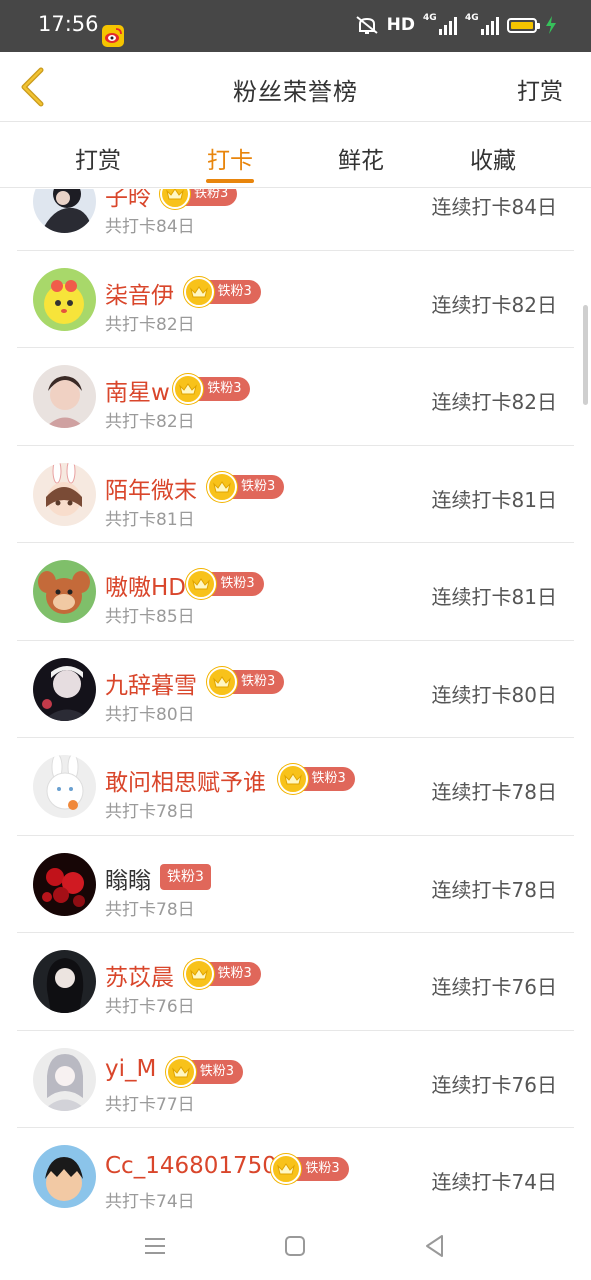  Describe the element at coordinates (494, 694) in the screenshot. I see `streak-text: 连续打卡80日` at that location.